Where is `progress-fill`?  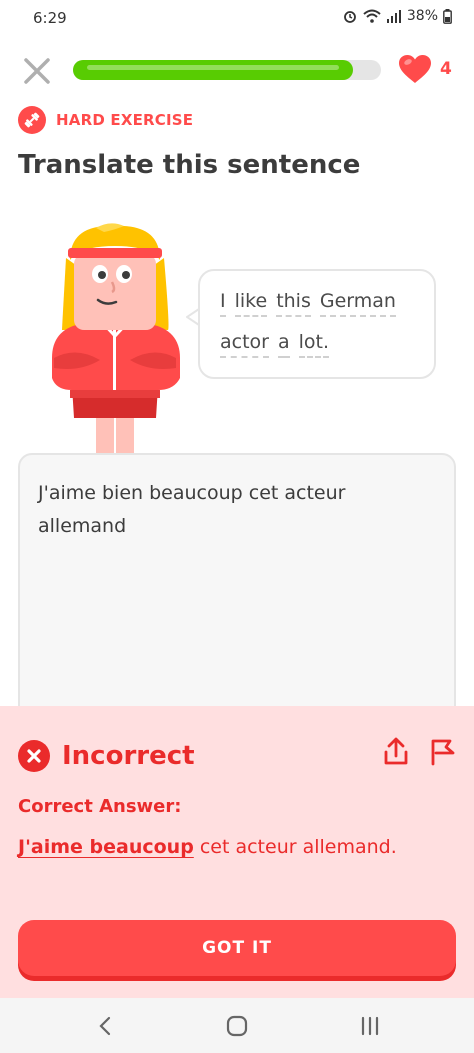
progress-fill is located at coordinates (213, 70).